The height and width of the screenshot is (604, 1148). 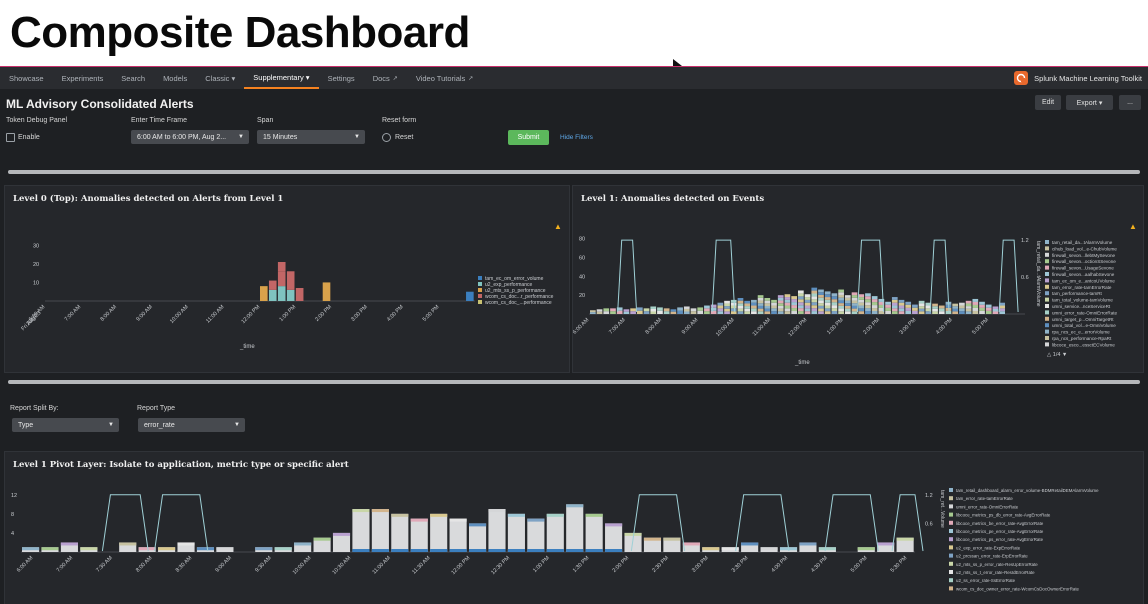 I want to click on nav-video-tutorials: Video Tutorials ↗, so click(x=445, y=78).